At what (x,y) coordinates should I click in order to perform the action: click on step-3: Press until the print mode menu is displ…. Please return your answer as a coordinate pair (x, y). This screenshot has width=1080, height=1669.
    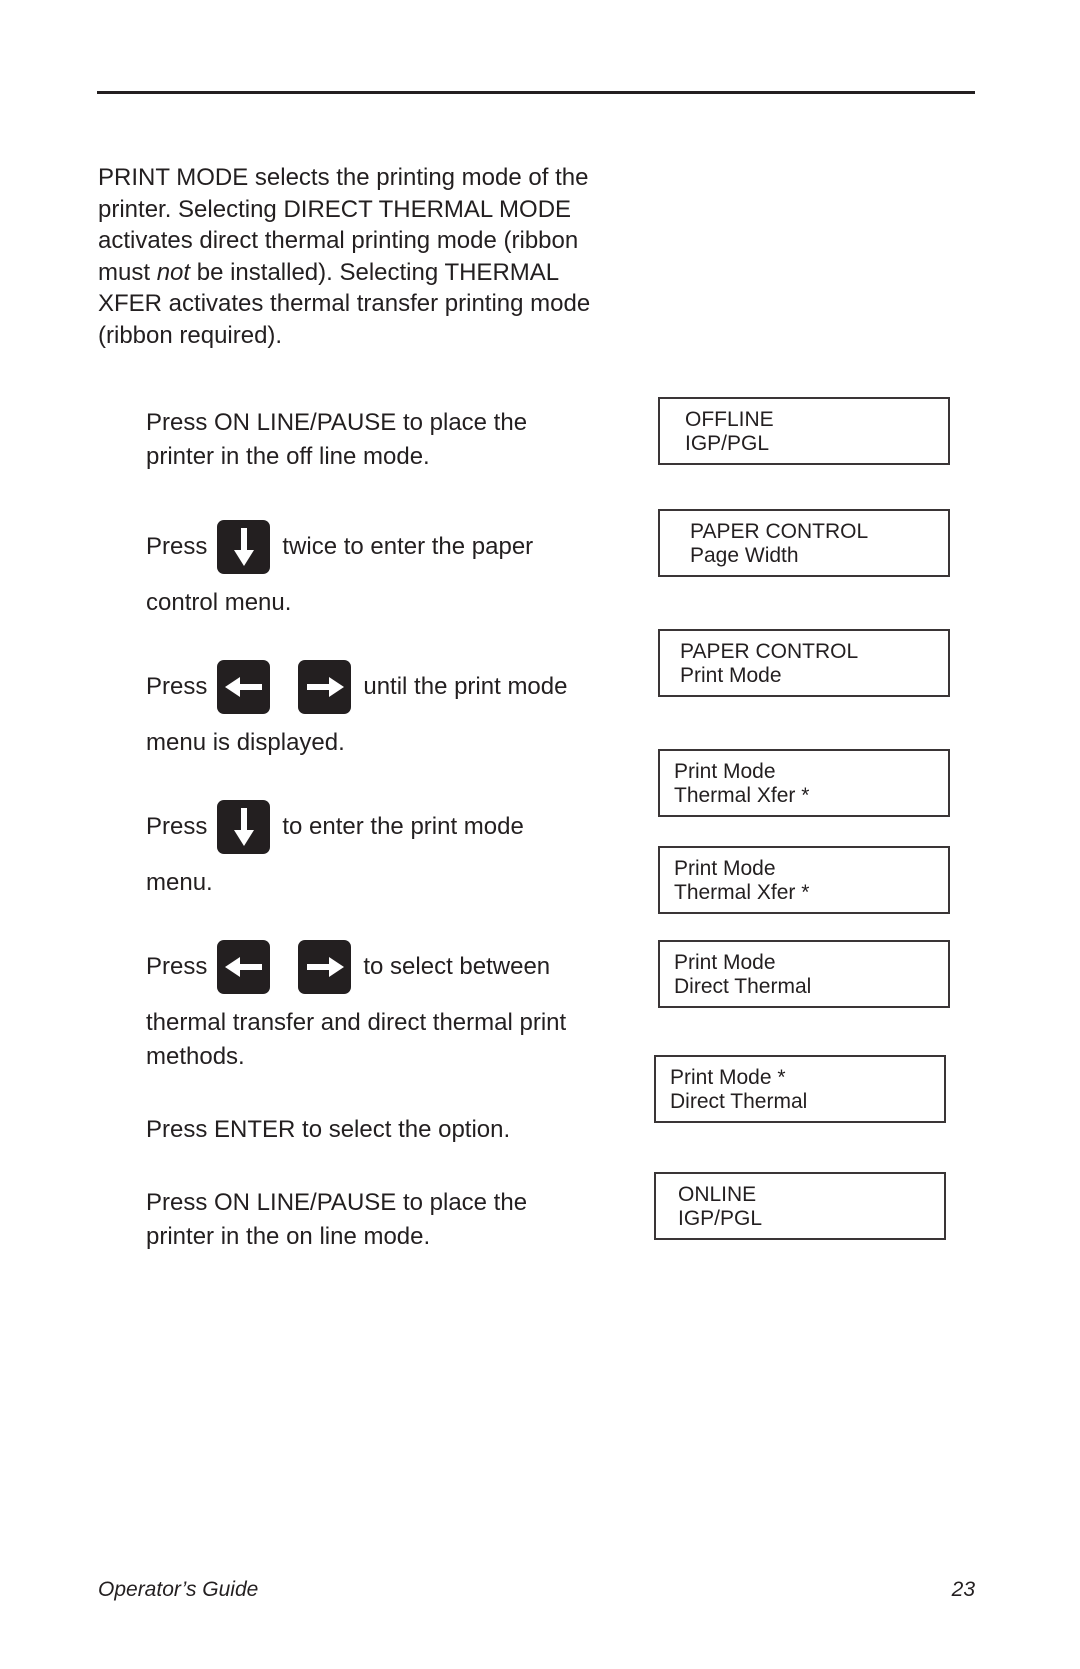
    Looking at the image, I should click on (356, 710).